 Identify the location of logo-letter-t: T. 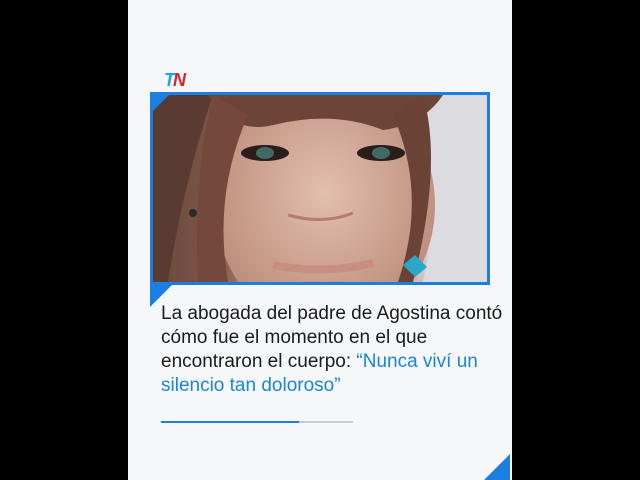
(169, 80).